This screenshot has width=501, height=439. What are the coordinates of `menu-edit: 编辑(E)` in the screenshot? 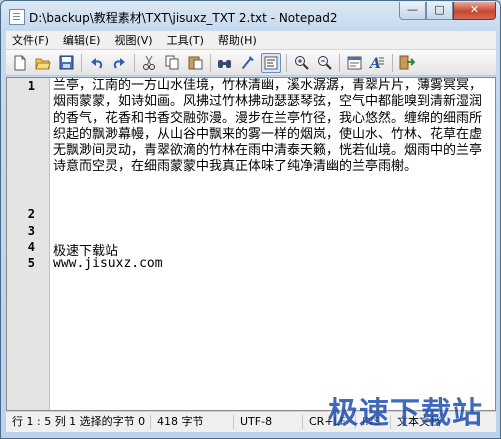 It's located at (83, 40).